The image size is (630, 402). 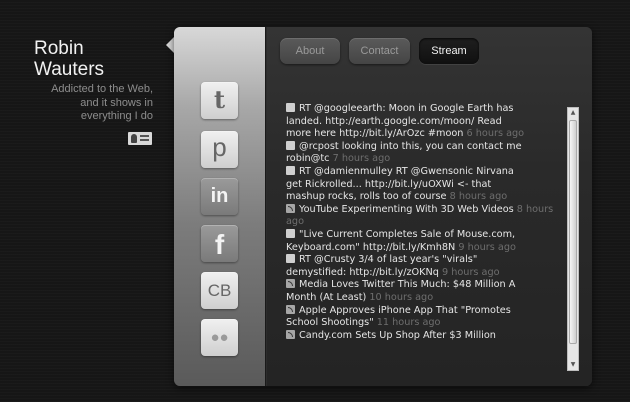 I want to click on profile-first-name: Robin, so click(x=59, y=48).